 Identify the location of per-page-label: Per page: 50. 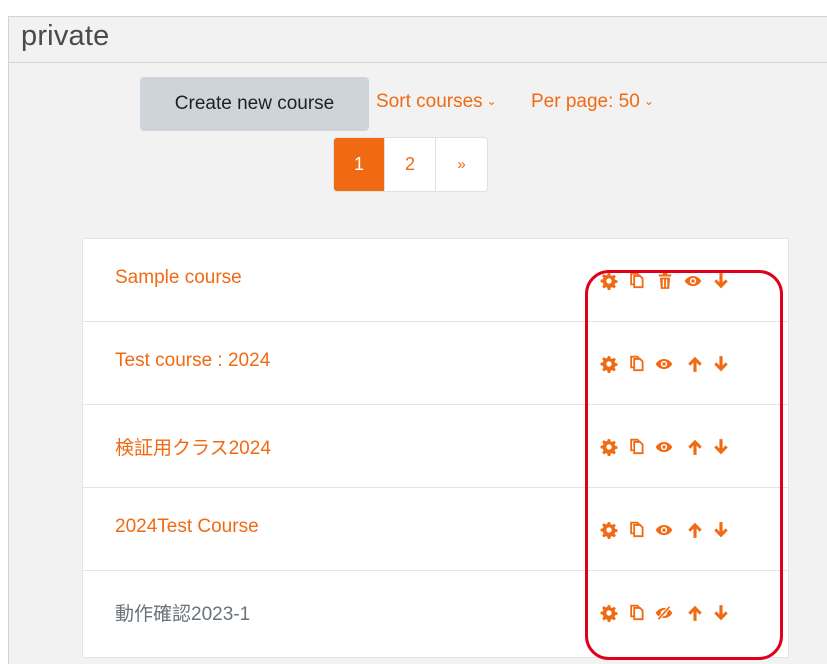
(585, 101).